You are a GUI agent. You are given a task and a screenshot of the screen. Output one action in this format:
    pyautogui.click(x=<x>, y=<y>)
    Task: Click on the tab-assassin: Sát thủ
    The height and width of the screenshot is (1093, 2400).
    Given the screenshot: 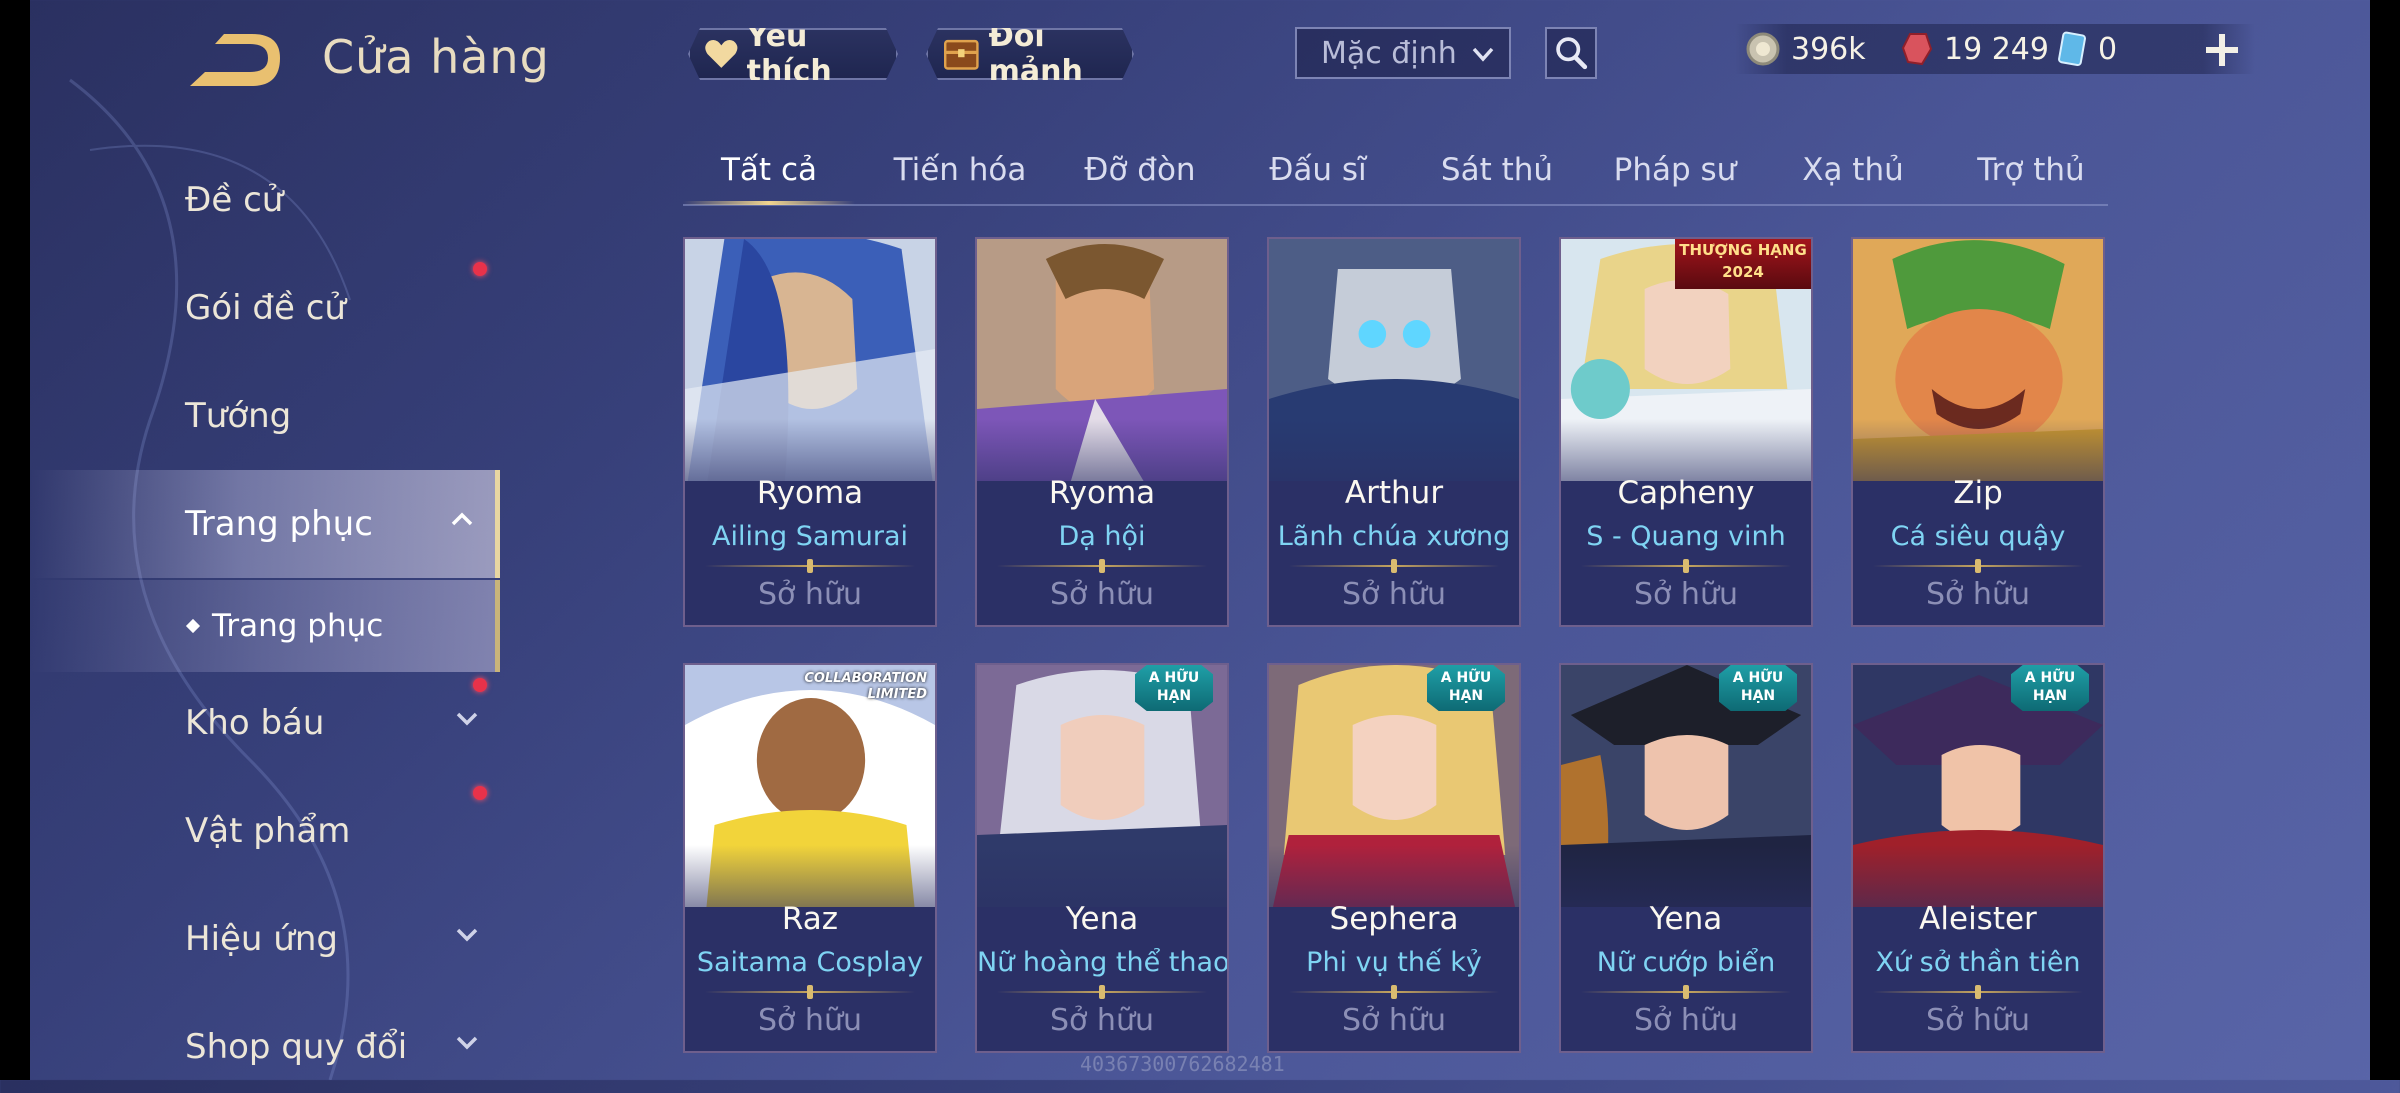 What is the action you would take?
    pyautogui.click(x=1497, y=171)
    